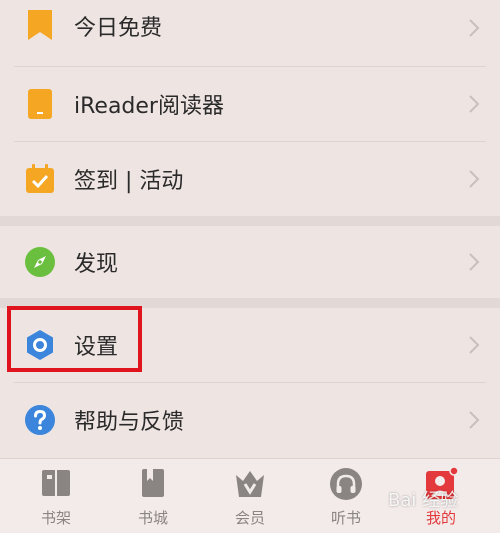  Describe the element at coordinates (129, 181) in the screenshot. I see `menu-item-label: 签到 | 活动` at that location.